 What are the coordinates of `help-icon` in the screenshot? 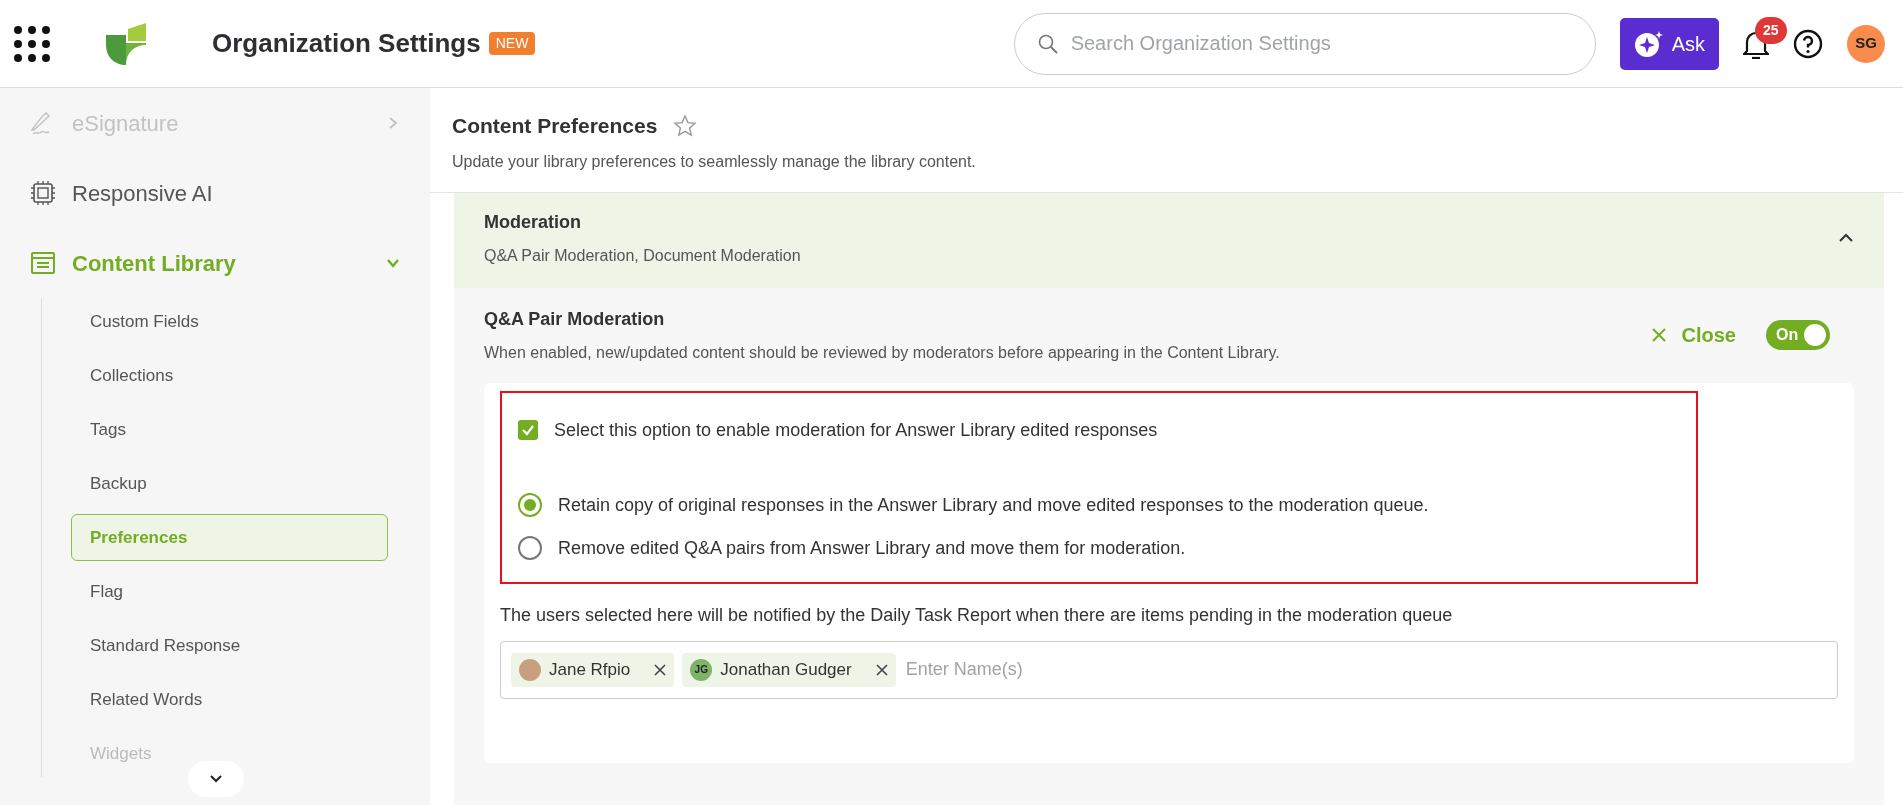 It's located at (1808, 43).